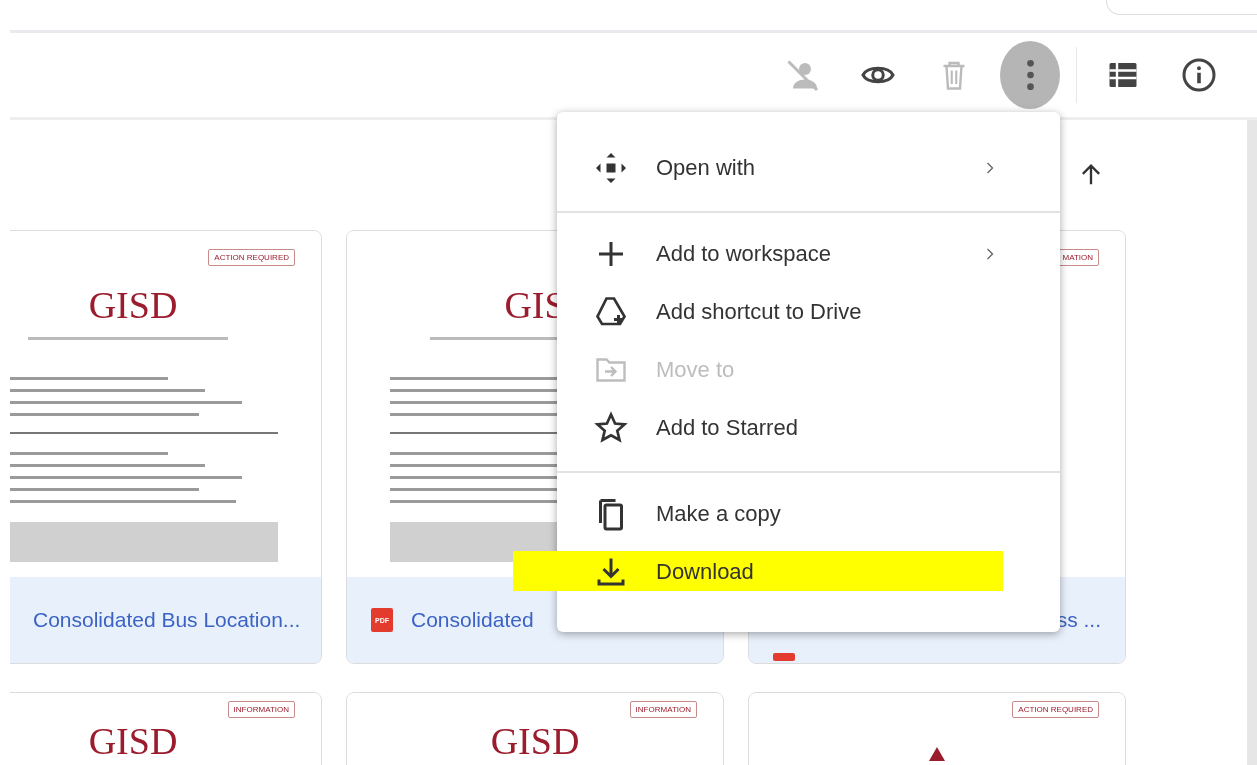  I want to click on search-field, so click(1181, 7).